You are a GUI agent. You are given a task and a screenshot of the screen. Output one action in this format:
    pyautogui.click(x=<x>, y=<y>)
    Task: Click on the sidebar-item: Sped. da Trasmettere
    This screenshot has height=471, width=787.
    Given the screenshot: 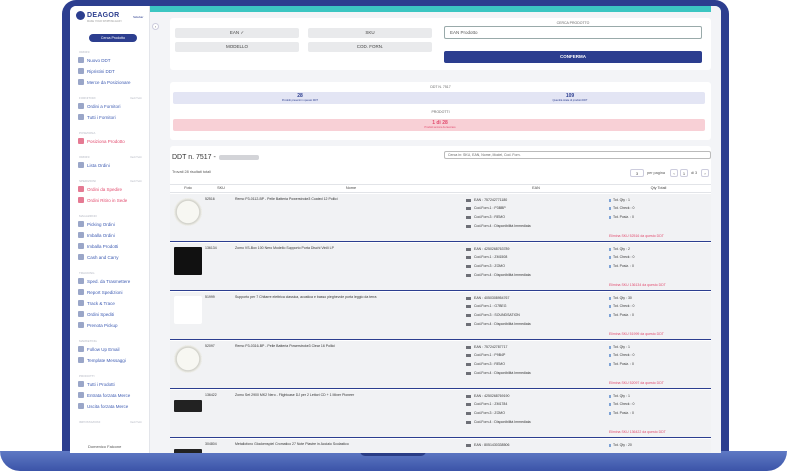 What is the action you would take?
    pyautogui.click(x=104, y=281)
    